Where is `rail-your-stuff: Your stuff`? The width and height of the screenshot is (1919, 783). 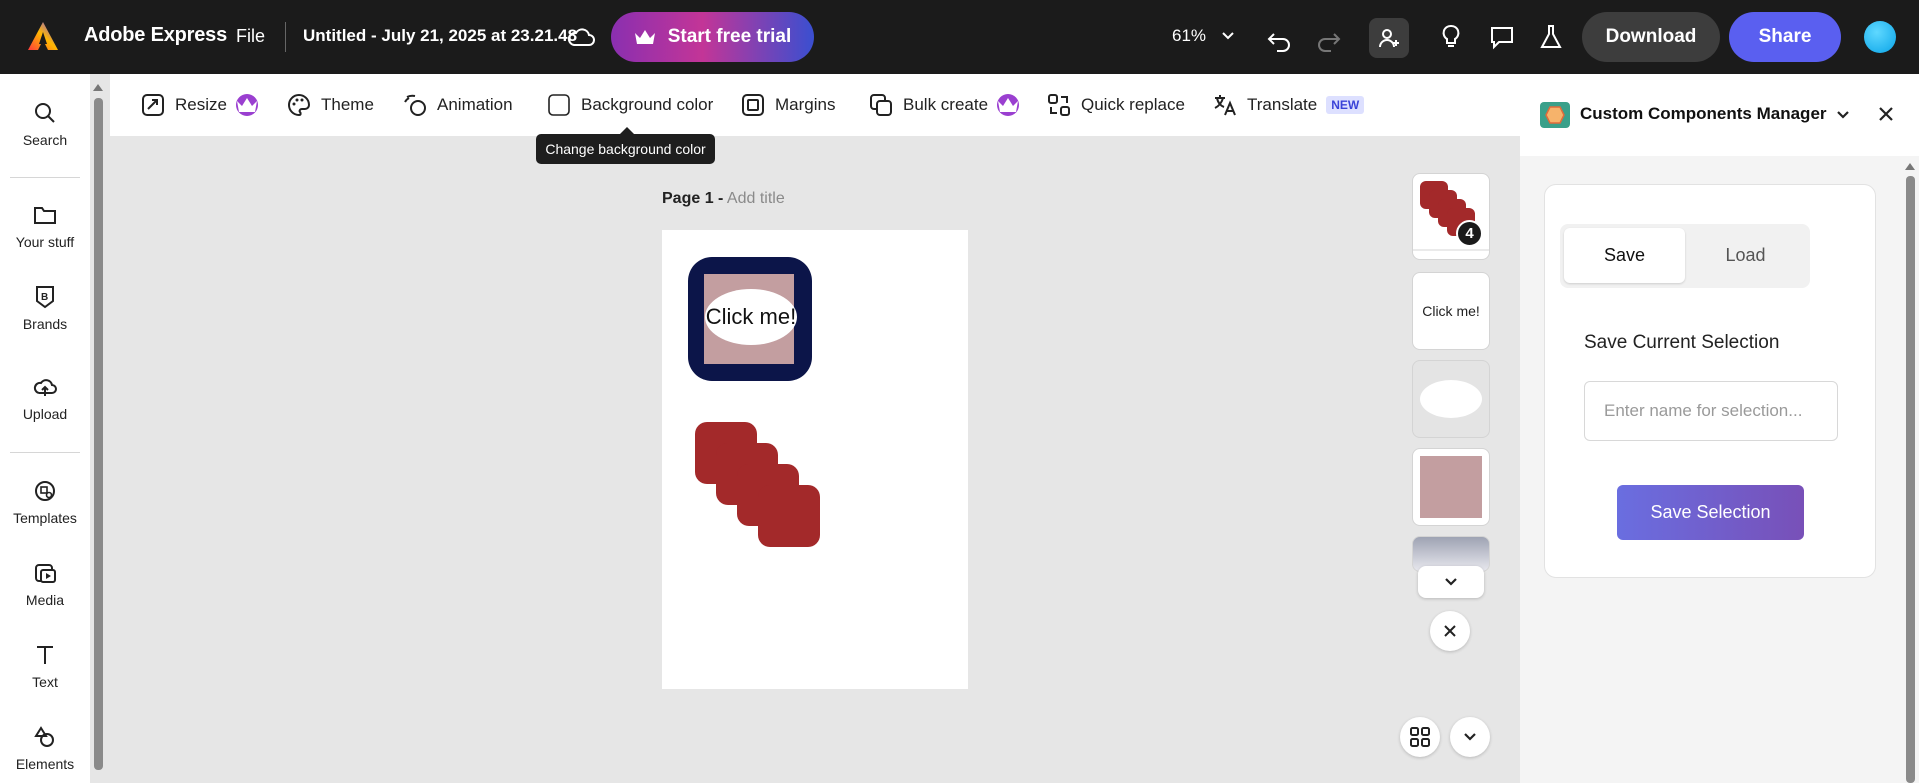
rail-your-stuff: Your stuff is located at coordinates (45, 226).